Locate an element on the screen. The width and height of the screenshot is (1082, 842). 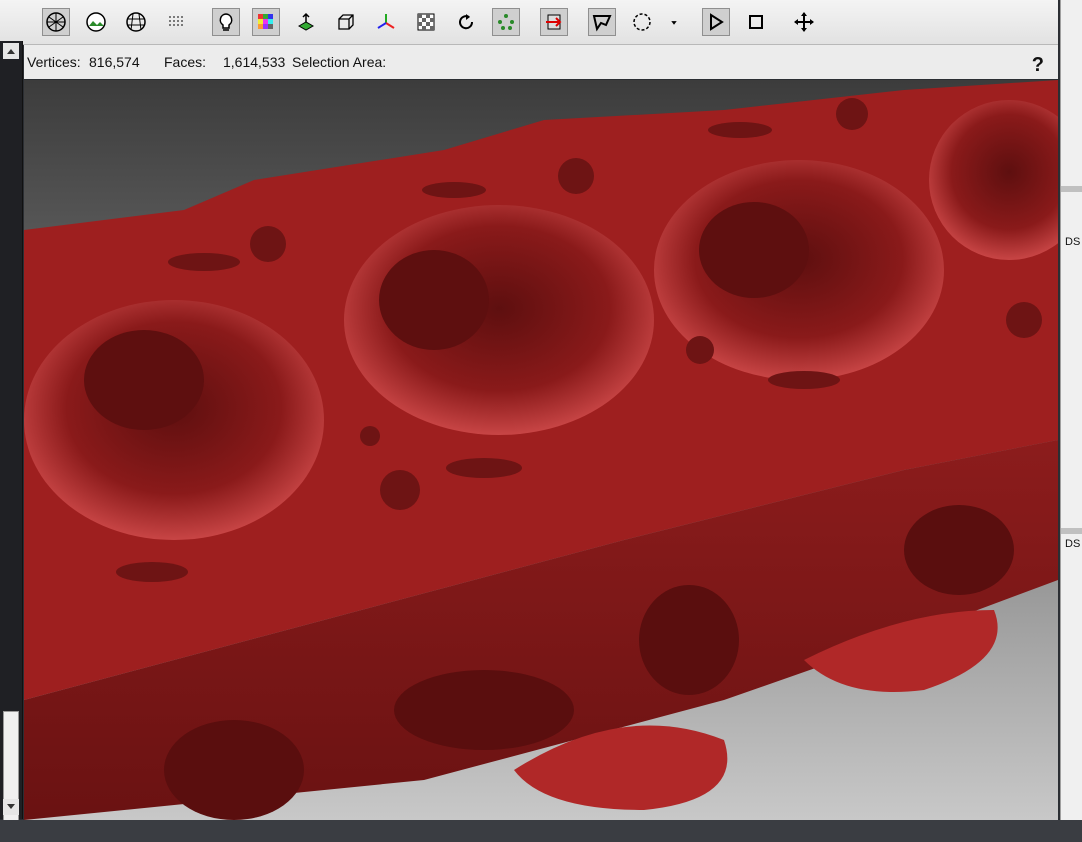
circle-select-icon is located at coordinates (642, 22).